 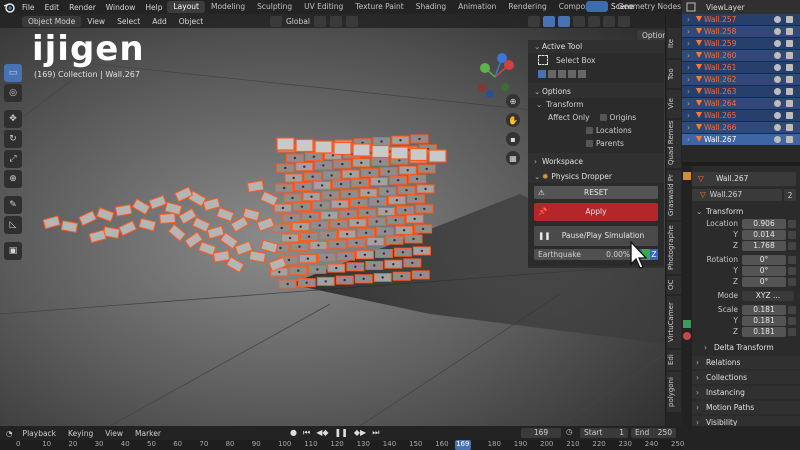 I want to click on viewport-menu-add: Add, so click(x=159, y=21).